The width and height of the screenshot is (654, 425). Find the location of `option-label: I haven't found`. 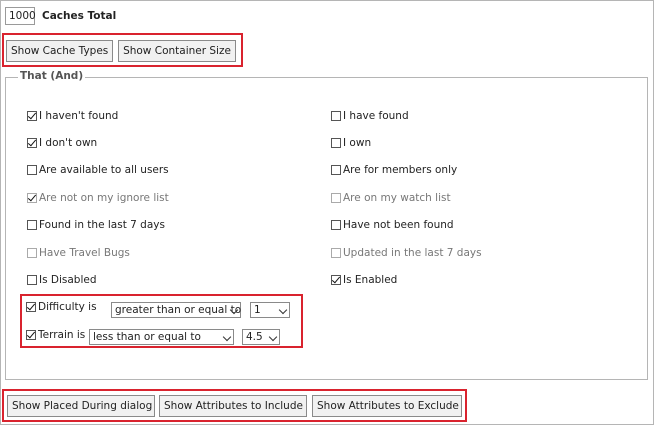

option-label: I haven't found is located at coordinates (79, 116).